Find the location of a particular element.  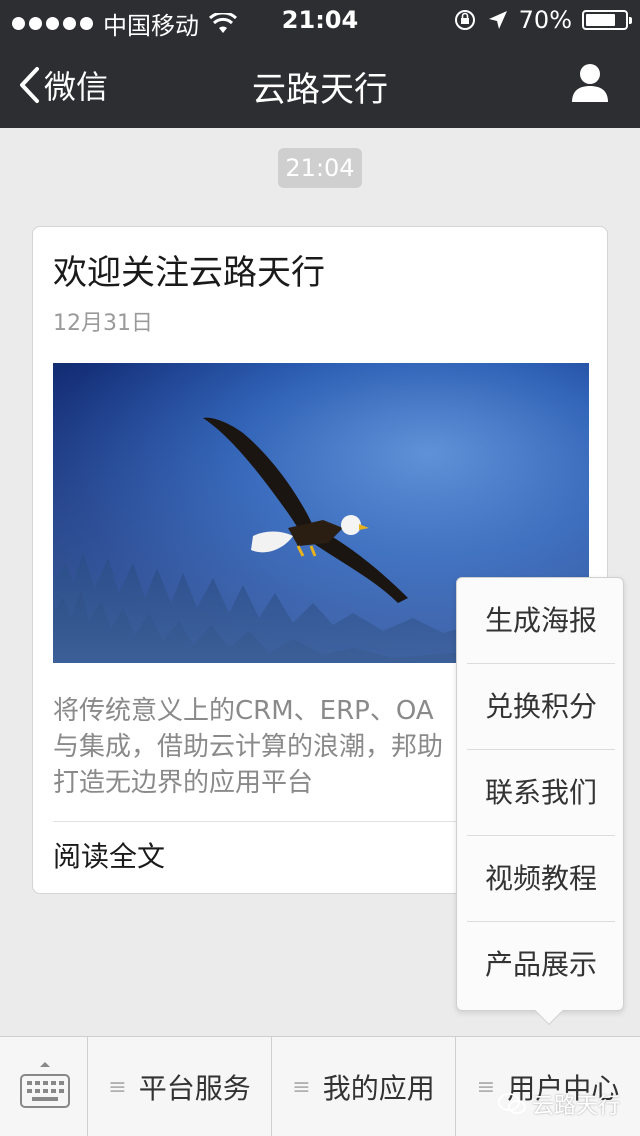

article-date: 12月31日 is located at coordinates (103, 323).